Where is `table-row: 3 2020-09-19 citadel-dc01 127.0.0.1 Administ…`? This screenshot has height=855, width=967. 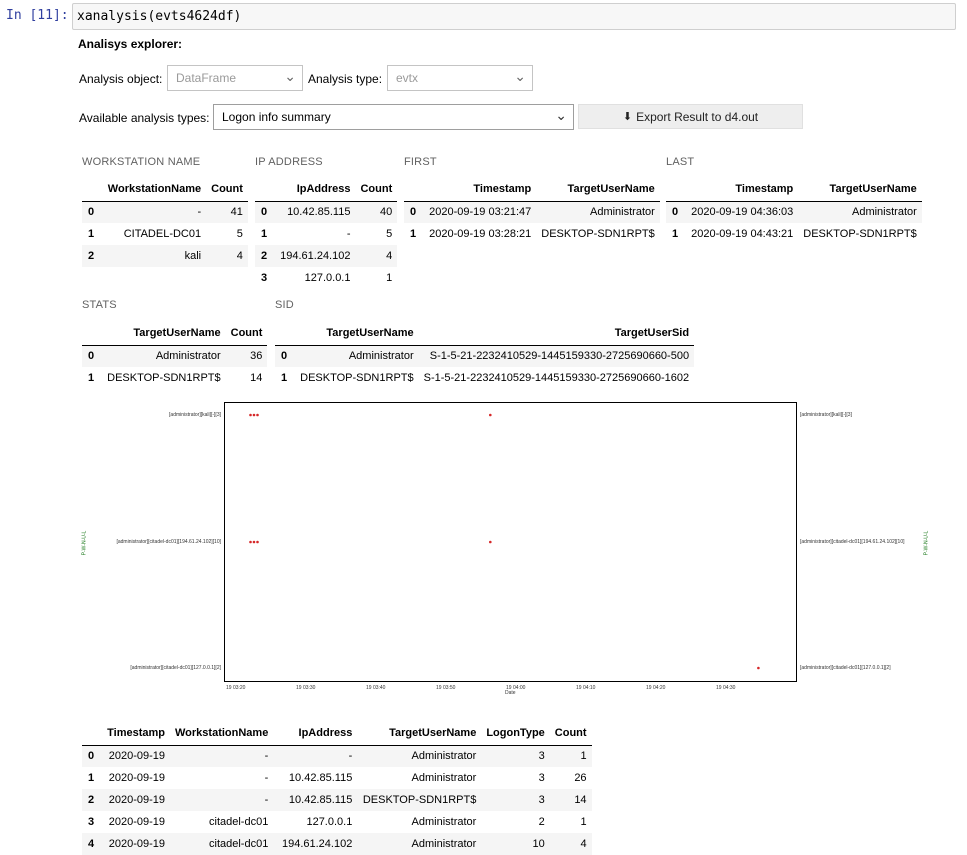
table-row: 3 2020-09-19 citadel-dc01 127.0.0.1 Administ… is located at coordinates (337, 822).